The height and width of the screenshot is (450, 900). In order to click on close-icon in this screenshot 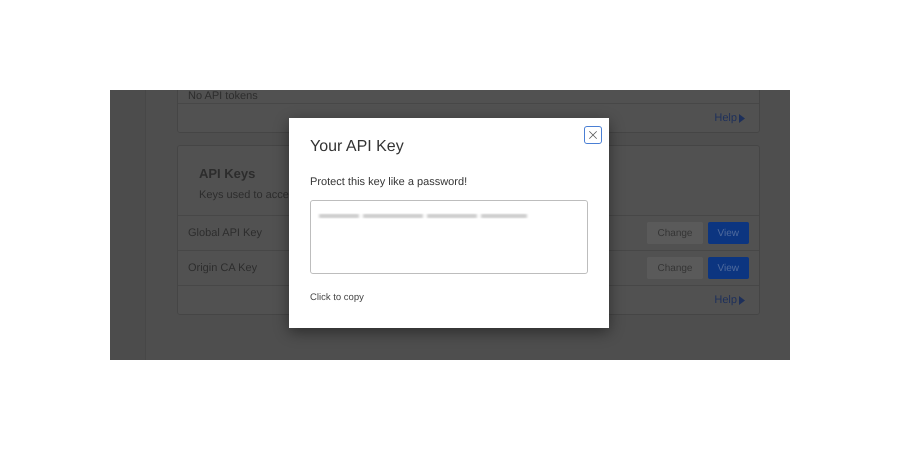, I will do `click(593, 135)`.